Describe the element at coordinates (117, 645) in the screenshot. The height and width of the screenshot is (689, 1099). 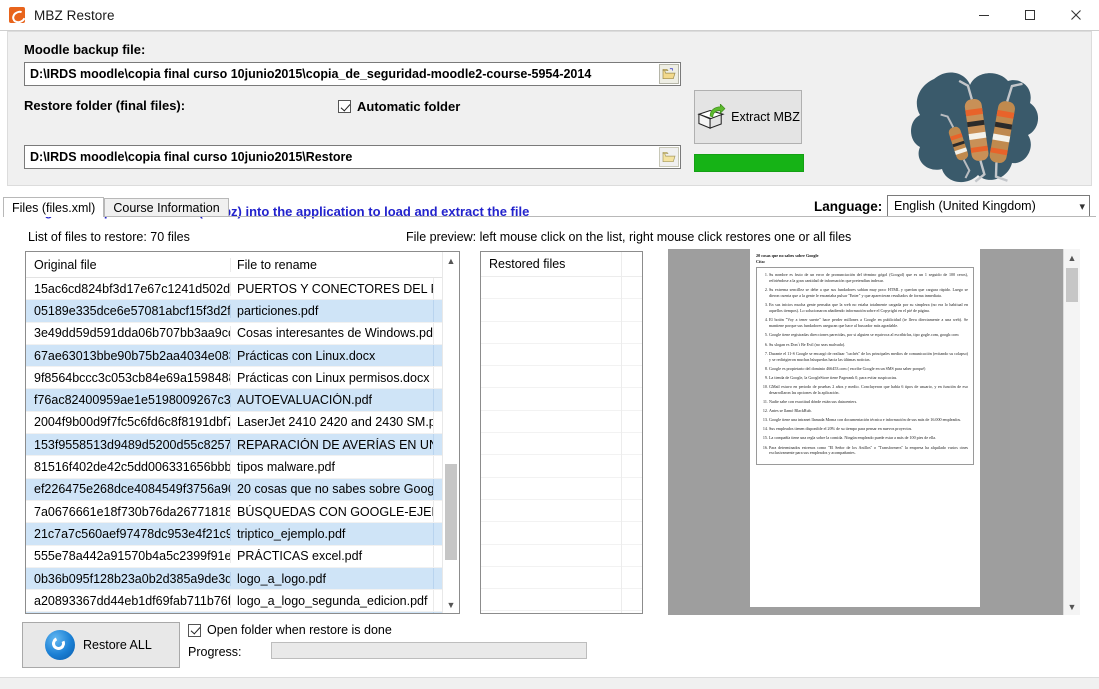
I see `restore-all-label: Restore ALL` at that location.